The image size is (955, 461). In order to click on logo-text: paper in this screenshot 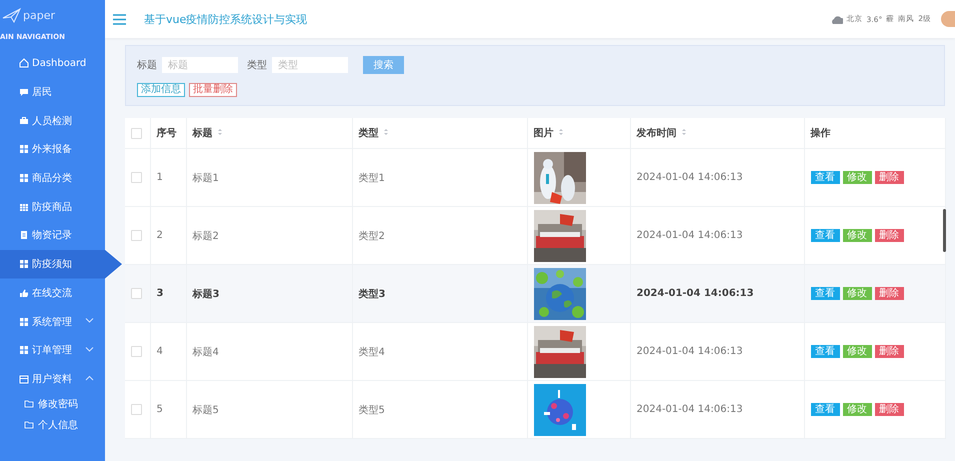, I will do `click(39, 15)`.